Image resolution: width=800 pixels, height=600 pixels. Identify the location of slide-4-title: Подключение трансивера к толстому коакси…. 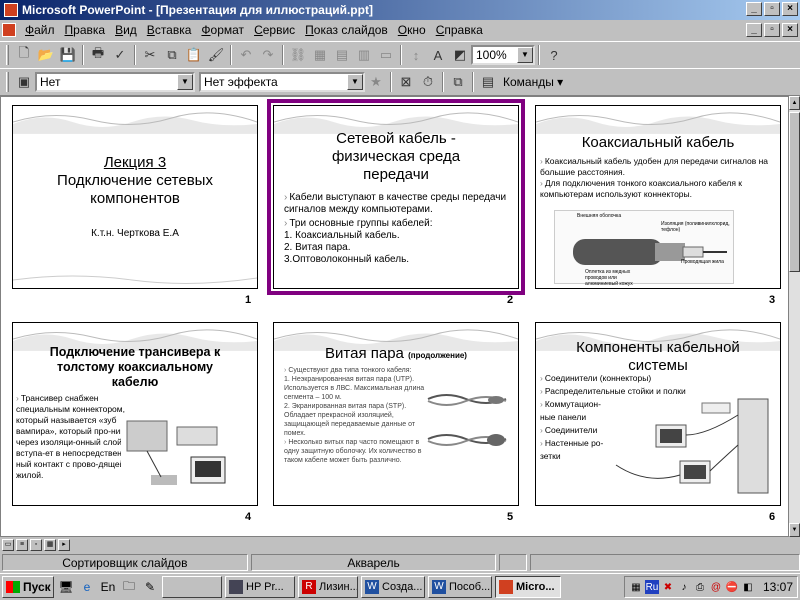
(135, 367).